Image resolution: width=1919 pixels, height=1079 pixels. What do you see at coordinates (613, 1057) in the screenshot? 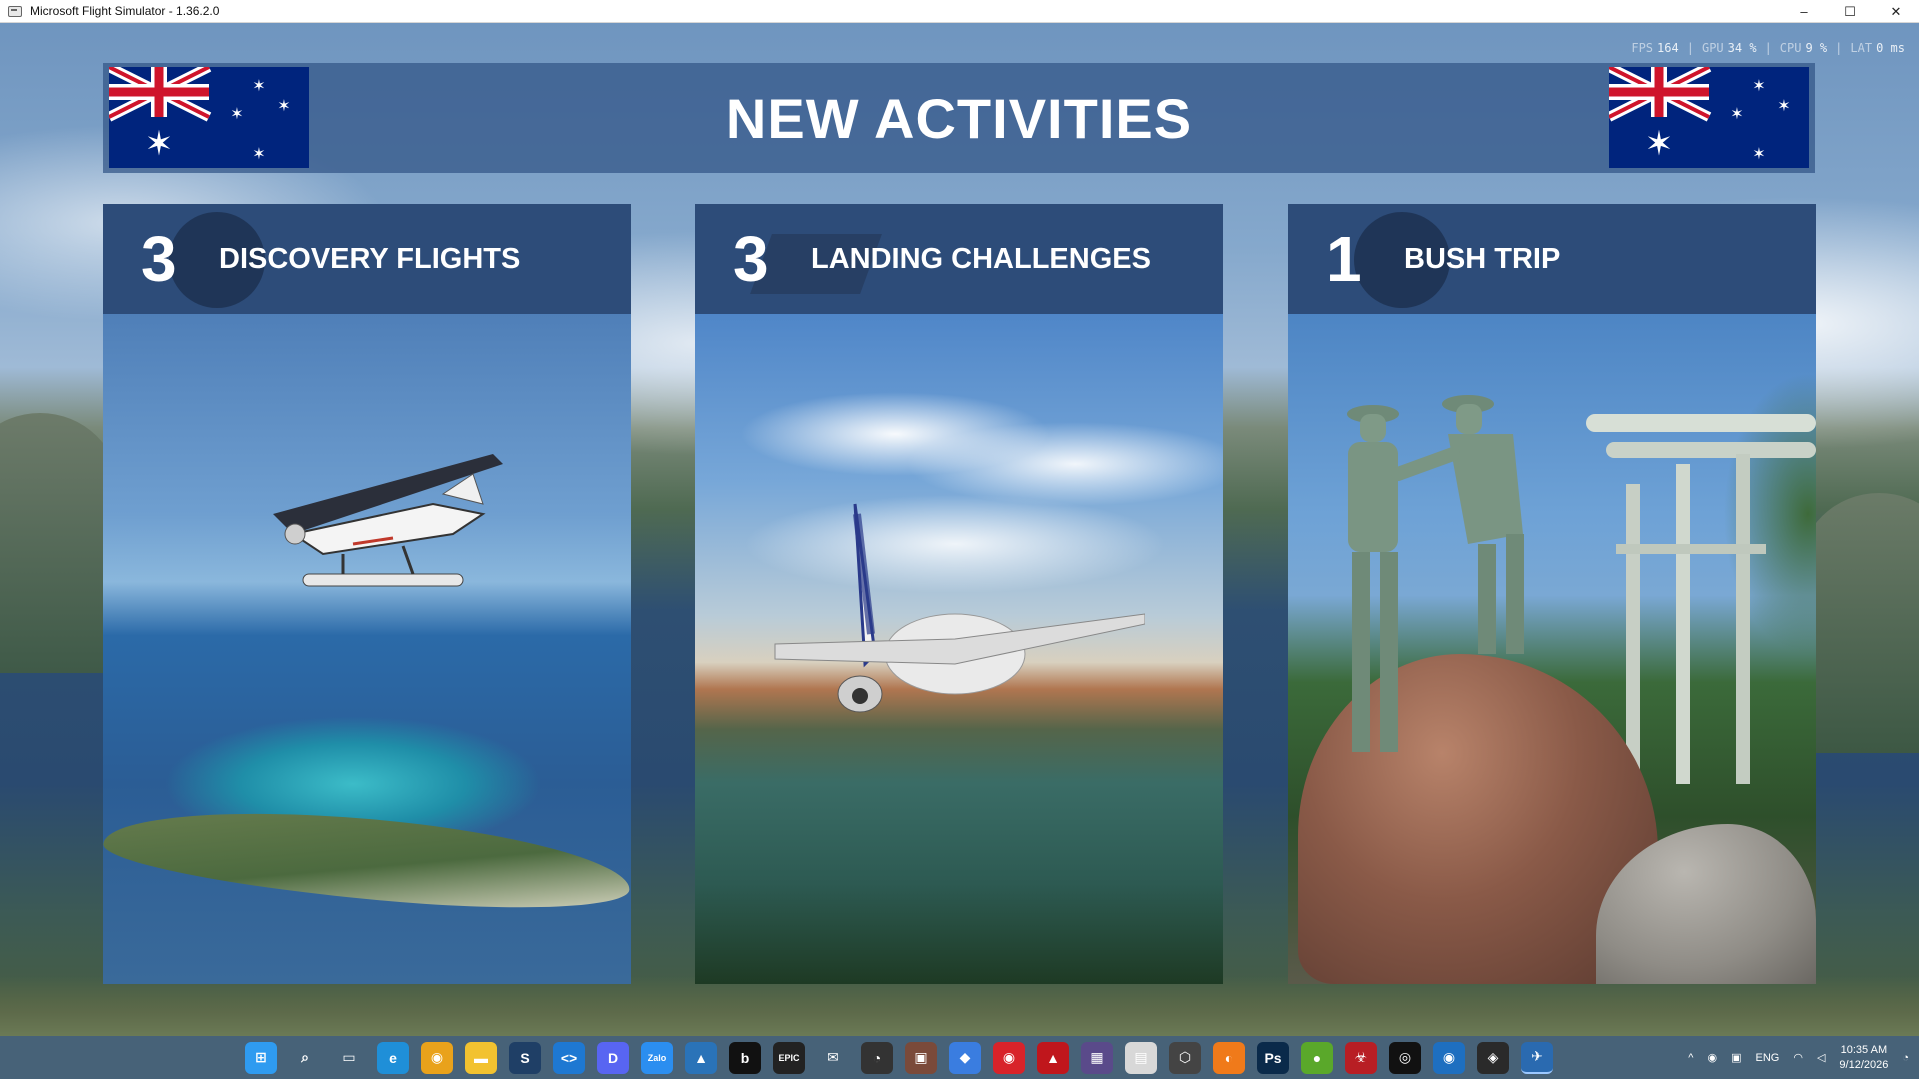
I see `discord-icon: D` at bounding box center [613, 1057].